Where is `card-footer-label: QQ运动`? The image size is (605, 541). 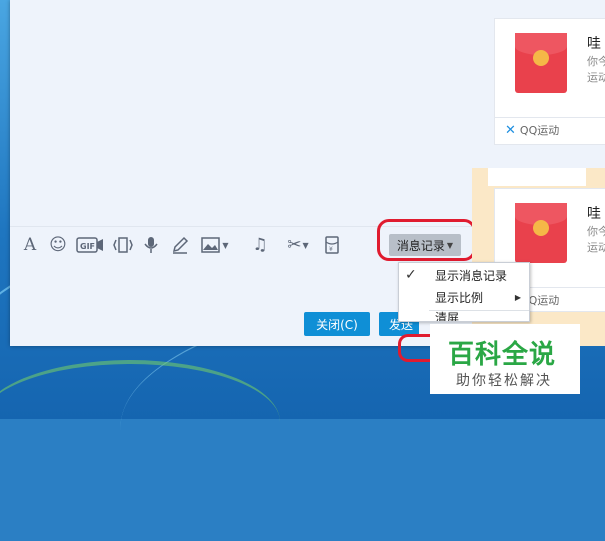 card-footer-label: QQ运动 is located at coordinates (539, 130).